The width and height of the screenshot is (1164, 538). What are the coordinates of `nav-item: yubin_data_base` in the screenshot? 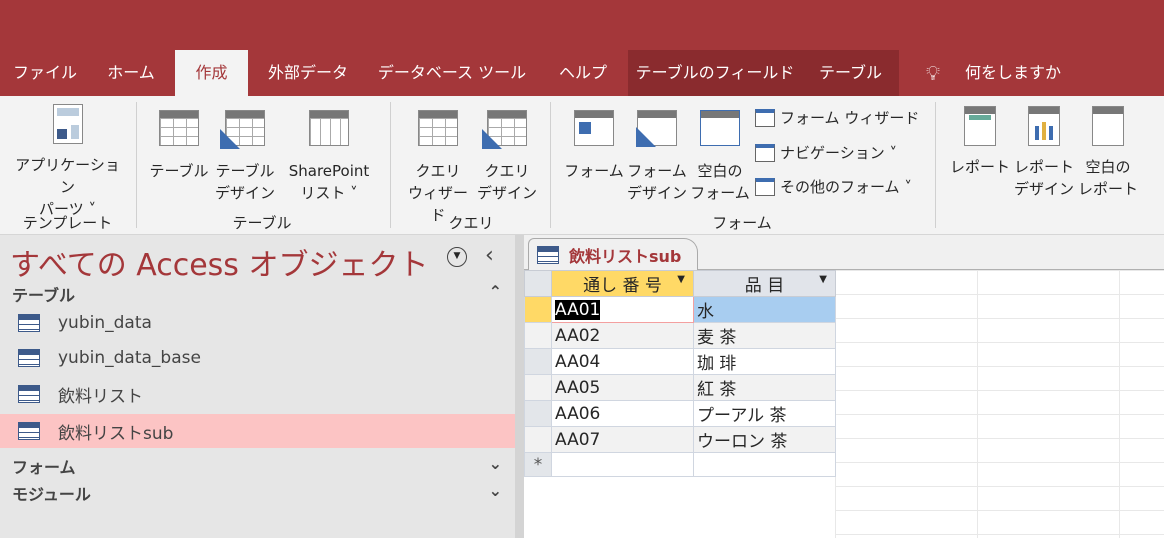 It's located at (257, 358).